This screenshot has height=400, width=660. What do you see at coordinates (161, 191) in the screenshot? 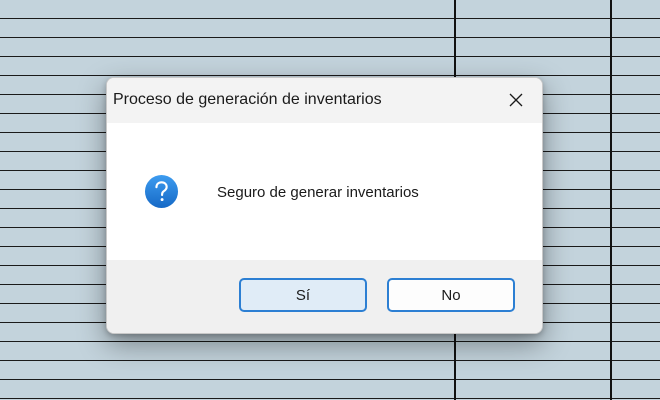
I see `question-icon` at bounding box center [161, 191].